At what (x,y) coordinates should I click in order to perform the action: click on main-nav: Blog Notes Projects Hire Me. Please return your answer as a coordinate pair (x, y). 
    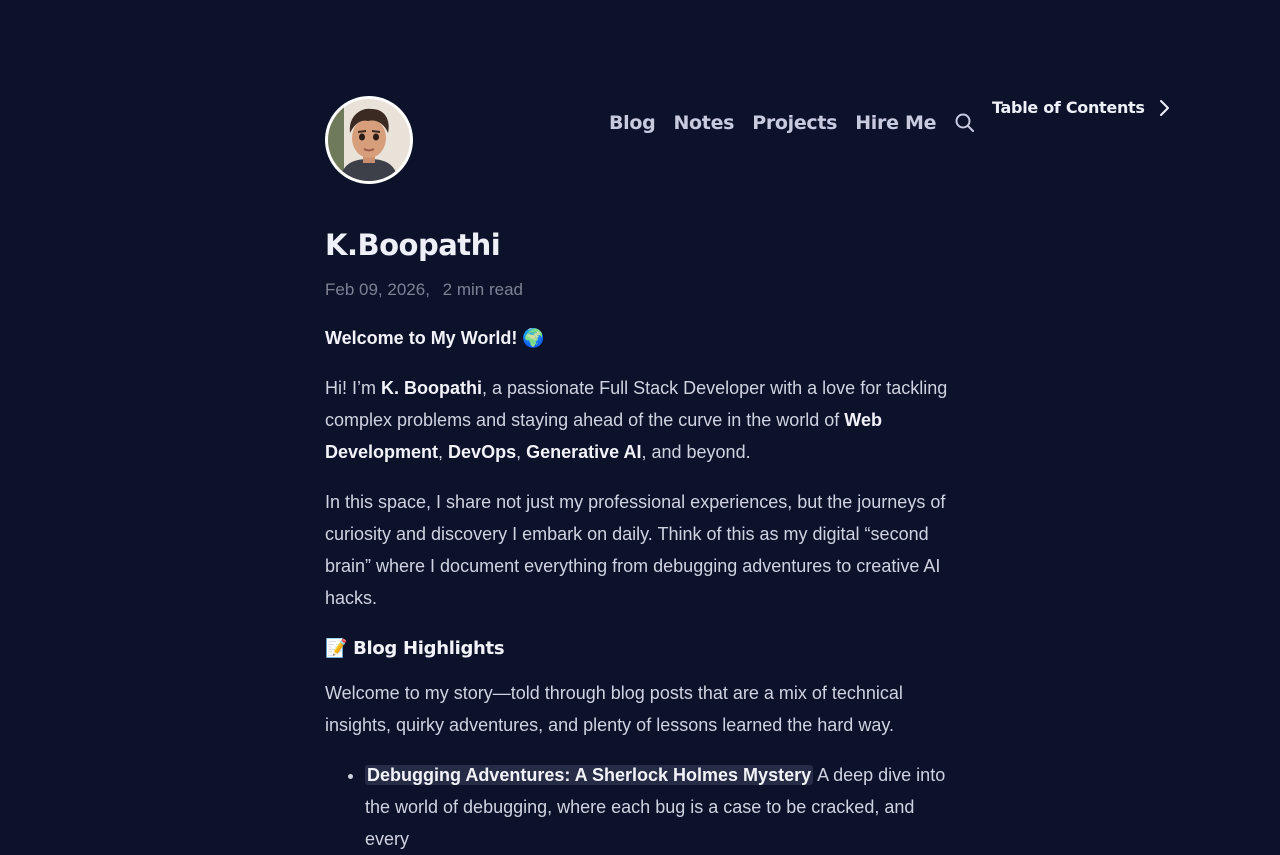
    Looking at the image, I should click on (792, 123).